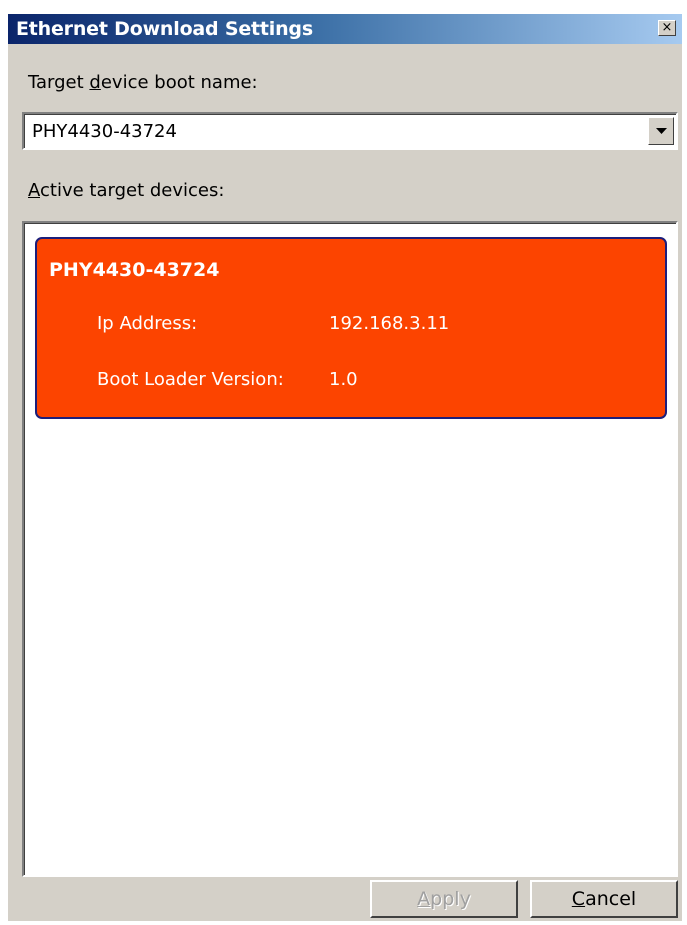  Describe the element at coordinates (345, 29) in the screenshot. I see `title-bar: Ethernet Download Settings ×` at that location.